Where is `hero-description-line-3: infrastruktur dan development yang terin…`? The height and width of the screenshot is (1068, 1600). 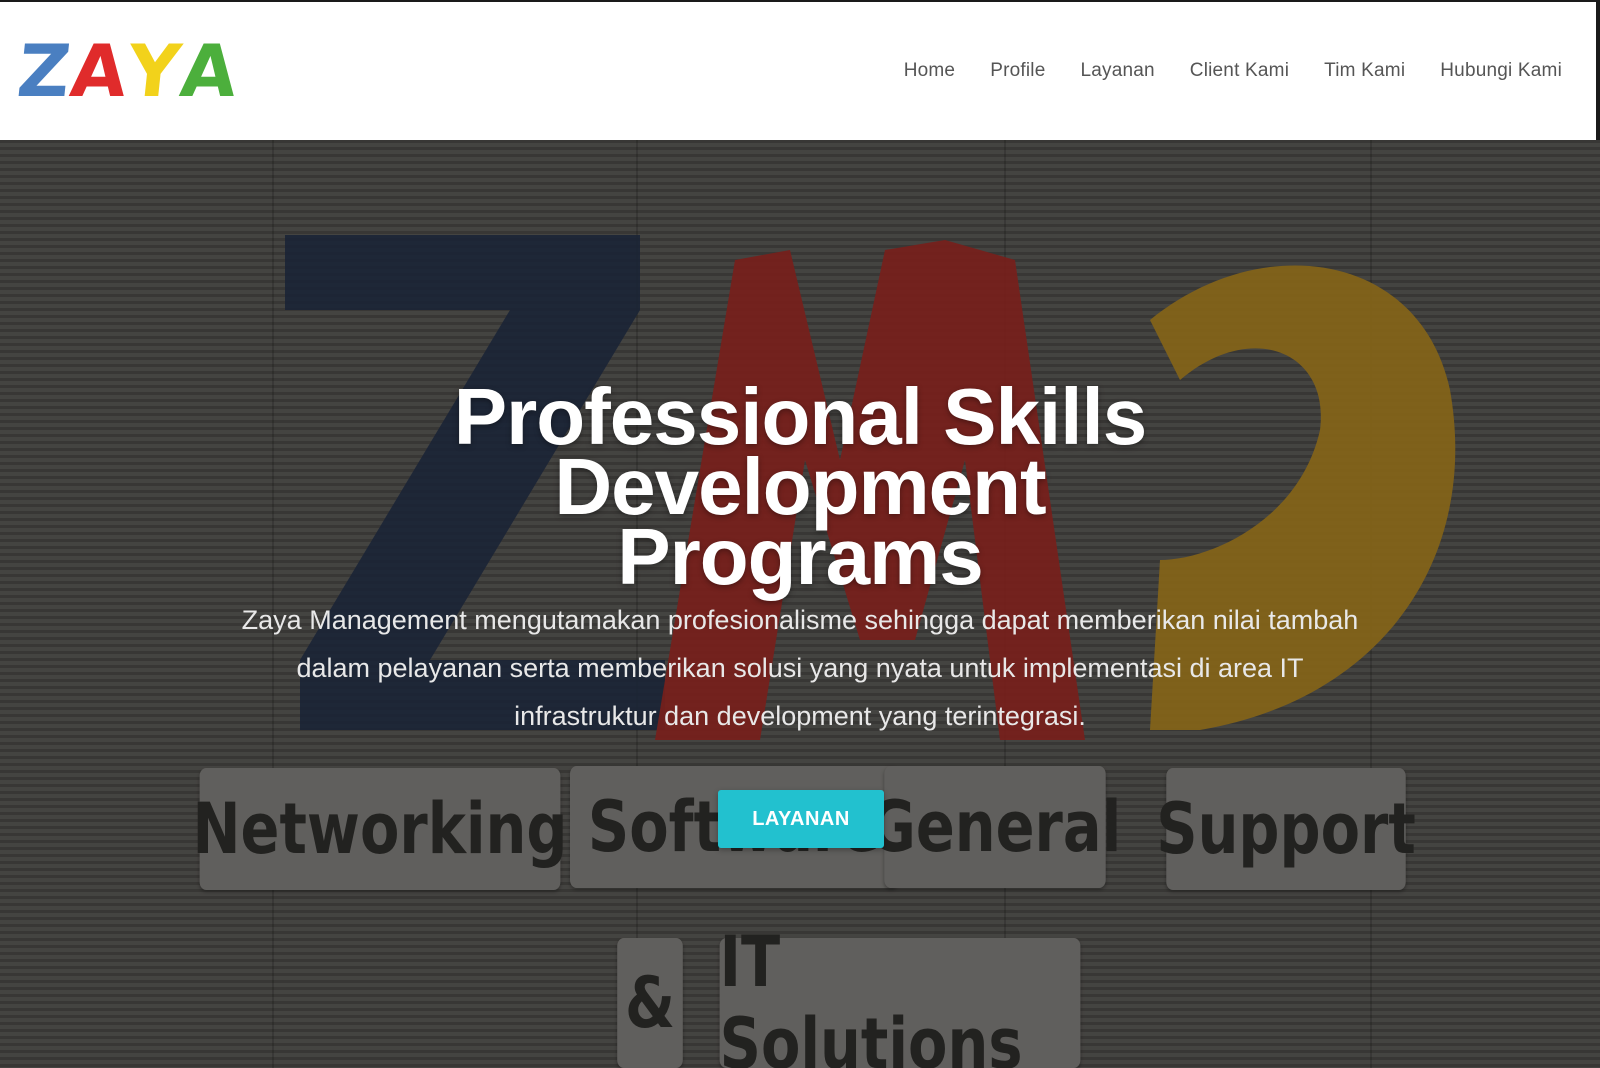 hero-description-line-3: infrastruktur dan development yang terin… is located at coordinates (800, 716).